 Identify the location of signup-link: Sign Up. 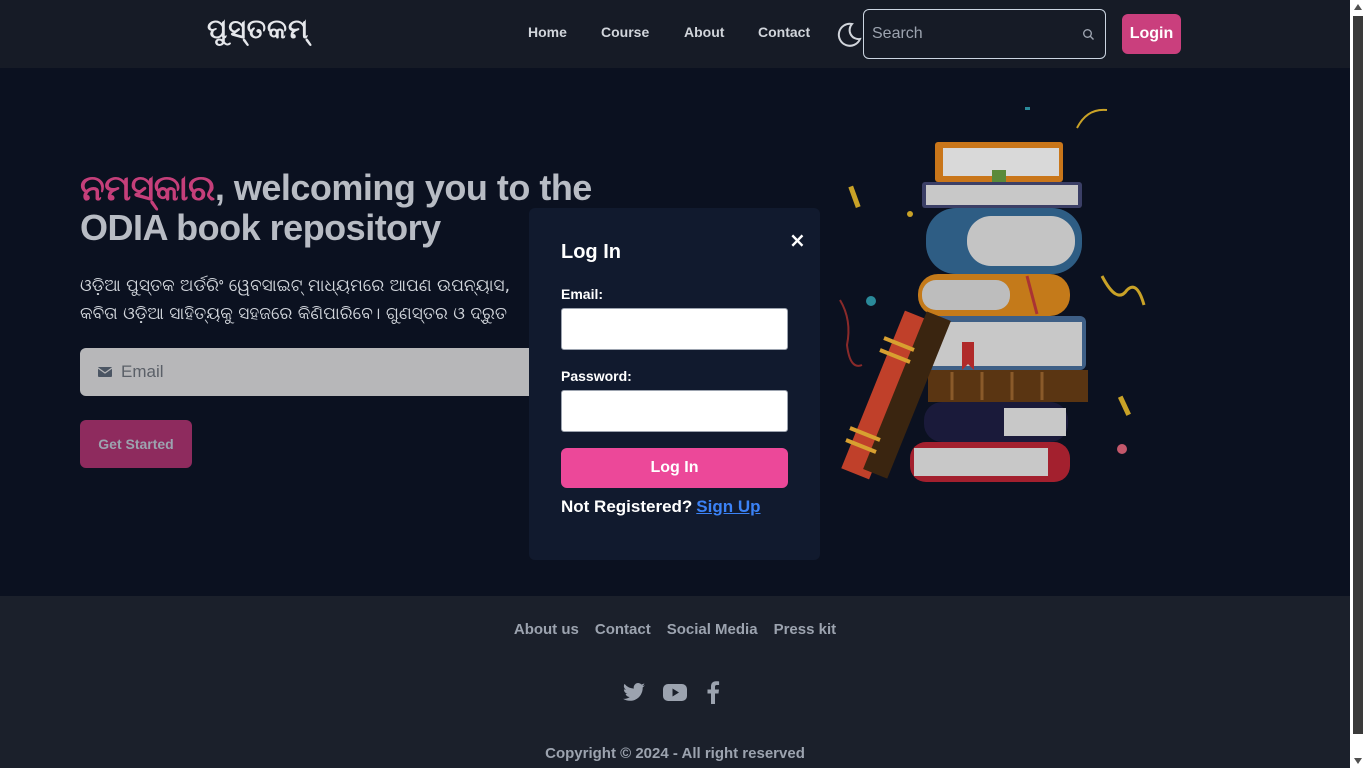
(728, 506).